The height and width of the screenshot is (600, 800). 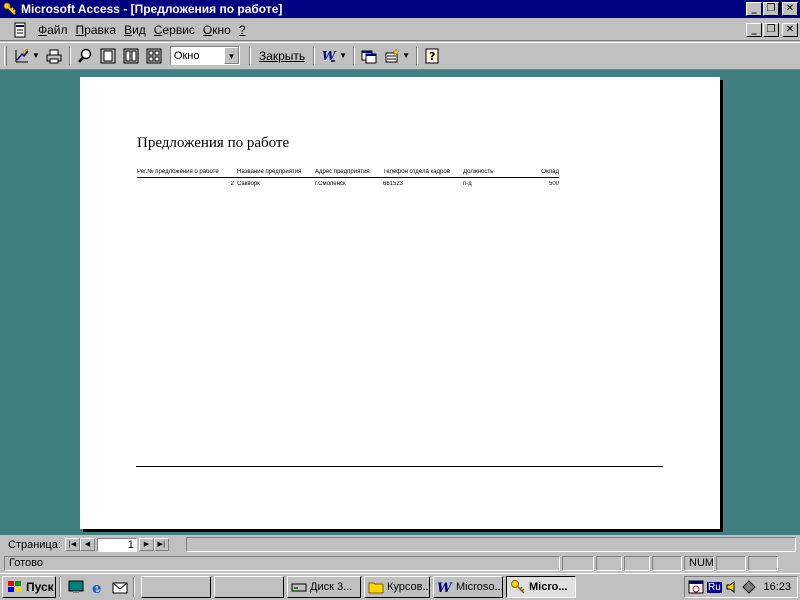 What do you see at coordinates (790, 30) in the screenshot?
I see `doc-close-button: ✕` at bounding box center [790, 30].